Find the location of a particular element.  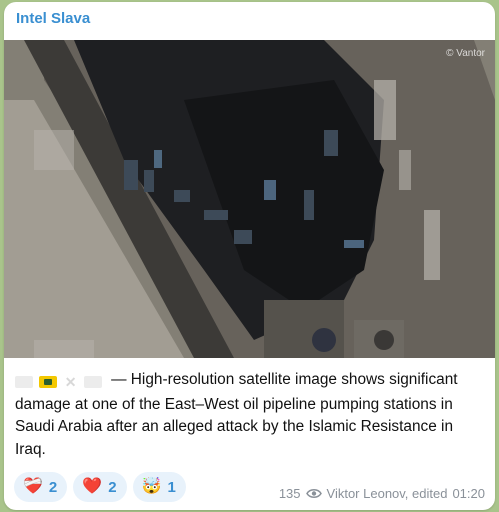

channel-name: Intel Slava is located at coordinates (53, 18).